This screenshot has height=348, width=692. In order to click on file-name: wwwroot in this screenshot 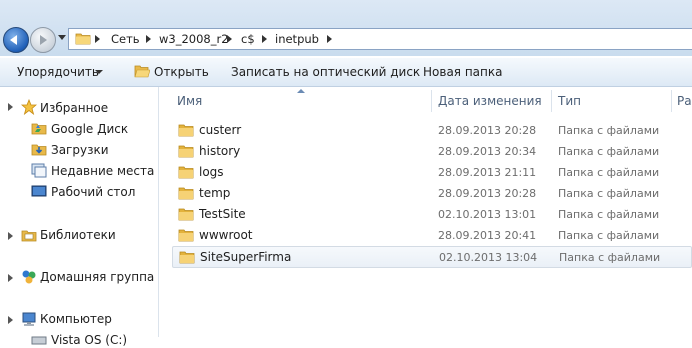, I will do `click(226, 235)`.